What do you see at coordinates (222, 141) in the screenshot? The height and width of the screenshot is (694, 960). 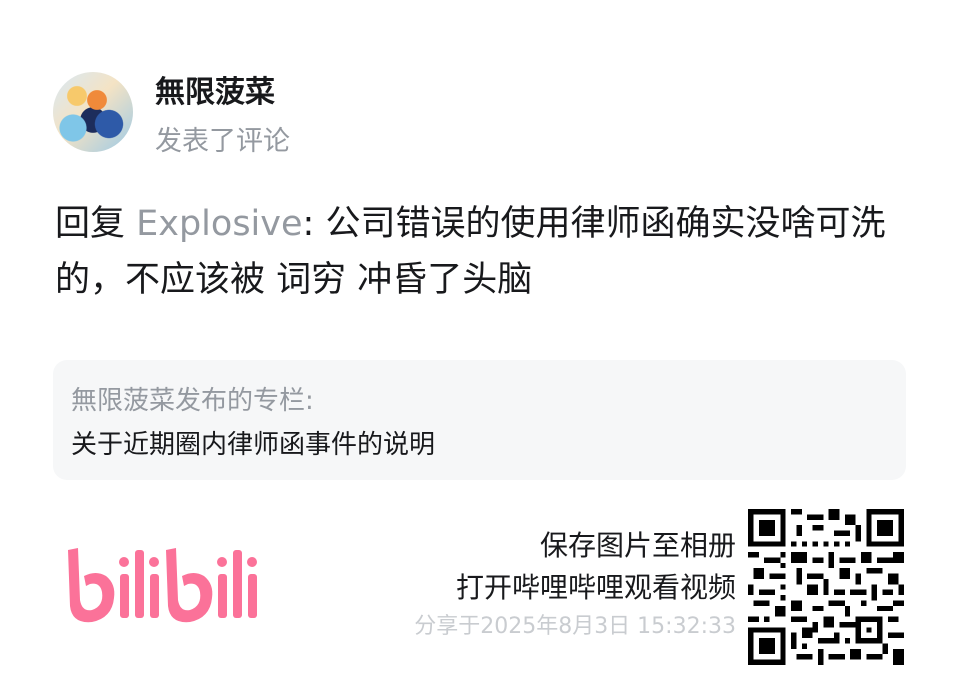 I see `comment-action-label: 发表了评论` at bounding box center [222, 141].